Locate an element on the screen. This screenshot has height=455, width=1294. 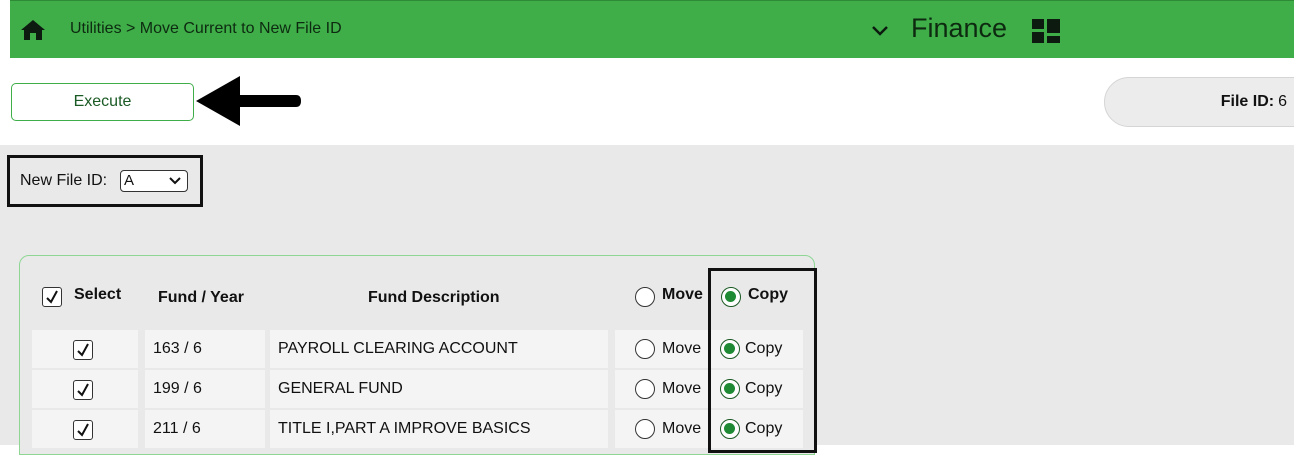
file-id-display: File ID: 6 is located at coordinates (1199, 102).